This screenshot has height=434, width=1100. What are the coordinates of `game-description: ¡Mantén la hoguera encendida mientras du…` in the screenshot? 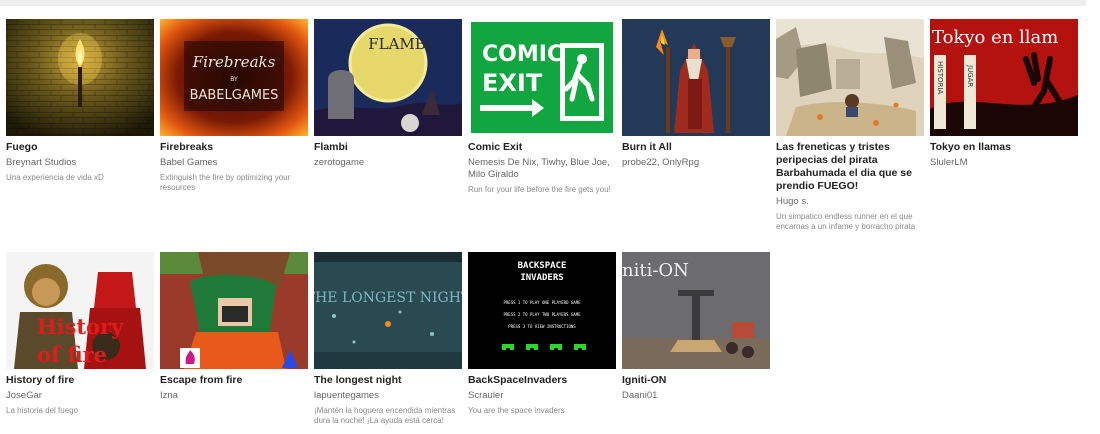 It's located at (385, 415).